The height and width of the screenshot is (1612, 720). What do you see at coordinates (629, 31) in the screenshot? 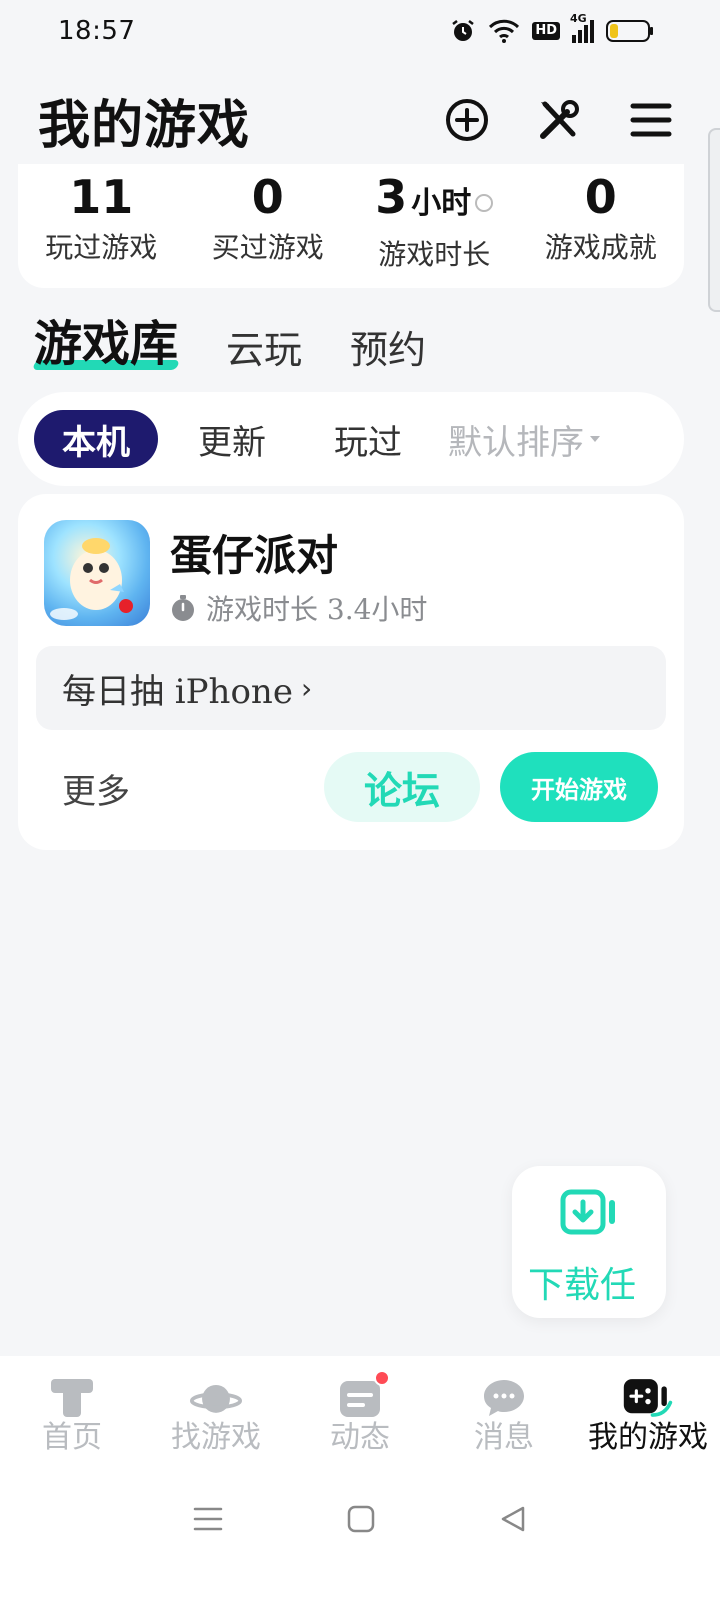
I see `battery-icon` at bounding box center [629, 31].